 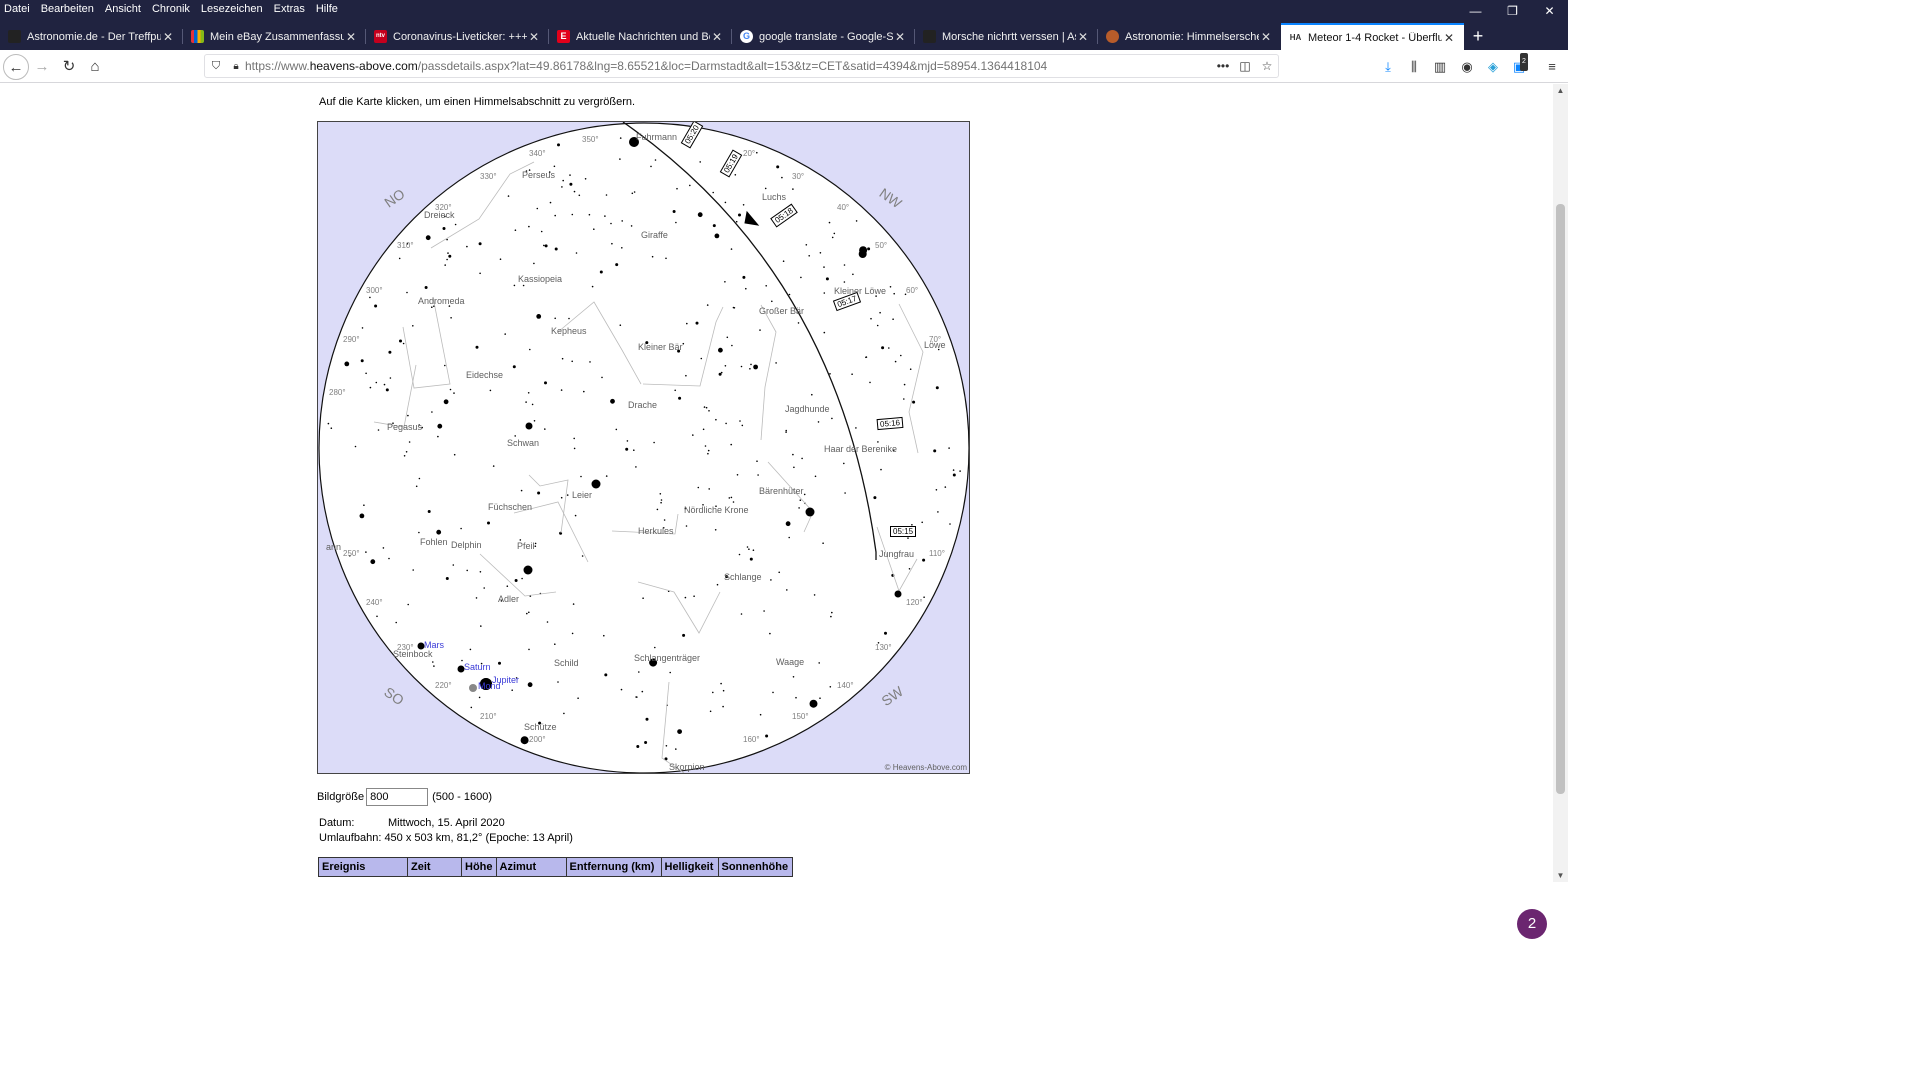 I want to click on planet-label-mars: Mars, so click(x=434, y=645).